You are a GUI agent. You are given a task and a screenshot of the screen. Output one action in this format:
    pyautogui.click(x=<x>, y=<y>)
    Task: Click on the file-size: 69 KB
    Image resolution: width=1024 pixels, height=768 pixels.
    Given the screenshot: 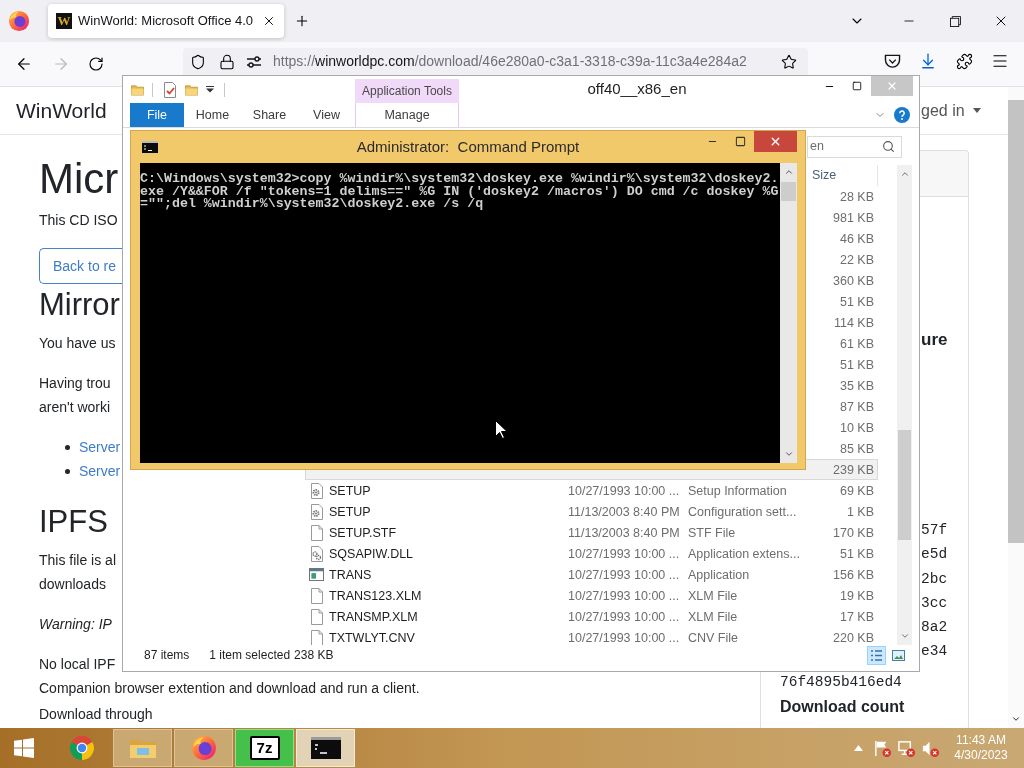 What is the action you would take?
    pyautogui.click(x=856, y=490)
    